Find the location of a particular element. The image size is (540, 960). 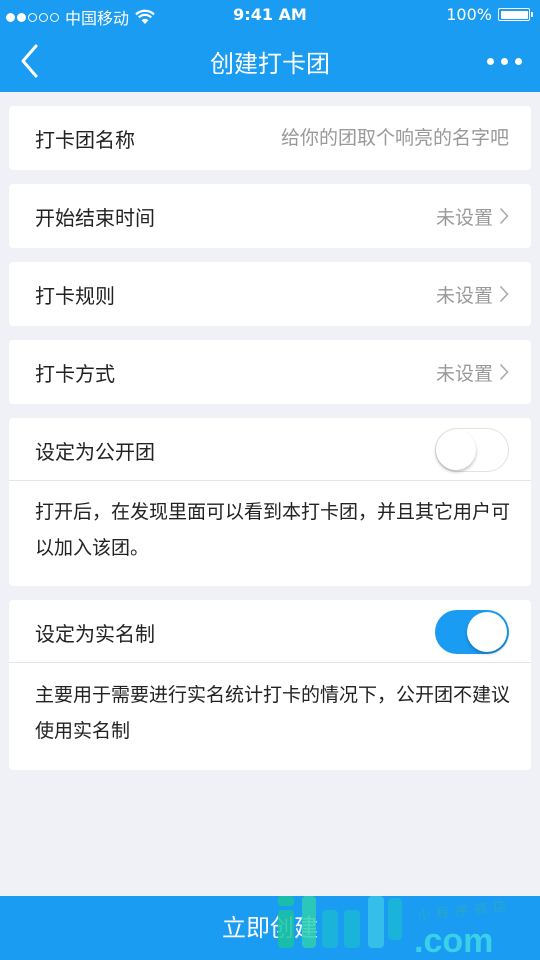

name-label: 打卡团名称 is located at coordinates (85, 139).